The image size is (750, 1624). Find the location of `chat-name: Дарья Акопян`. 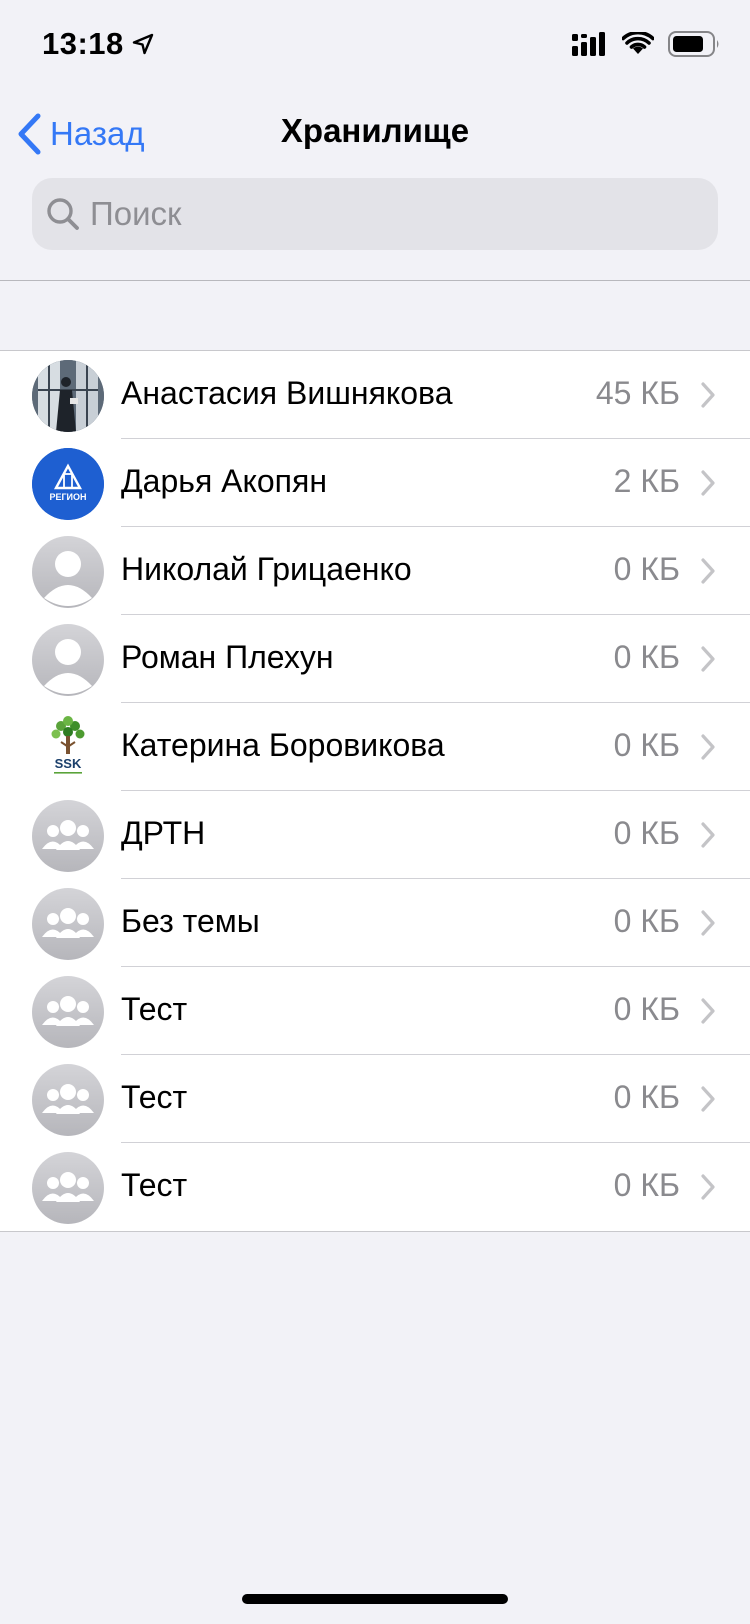

chat-name: Дарья Акопян is located at coordinates (224, 481).